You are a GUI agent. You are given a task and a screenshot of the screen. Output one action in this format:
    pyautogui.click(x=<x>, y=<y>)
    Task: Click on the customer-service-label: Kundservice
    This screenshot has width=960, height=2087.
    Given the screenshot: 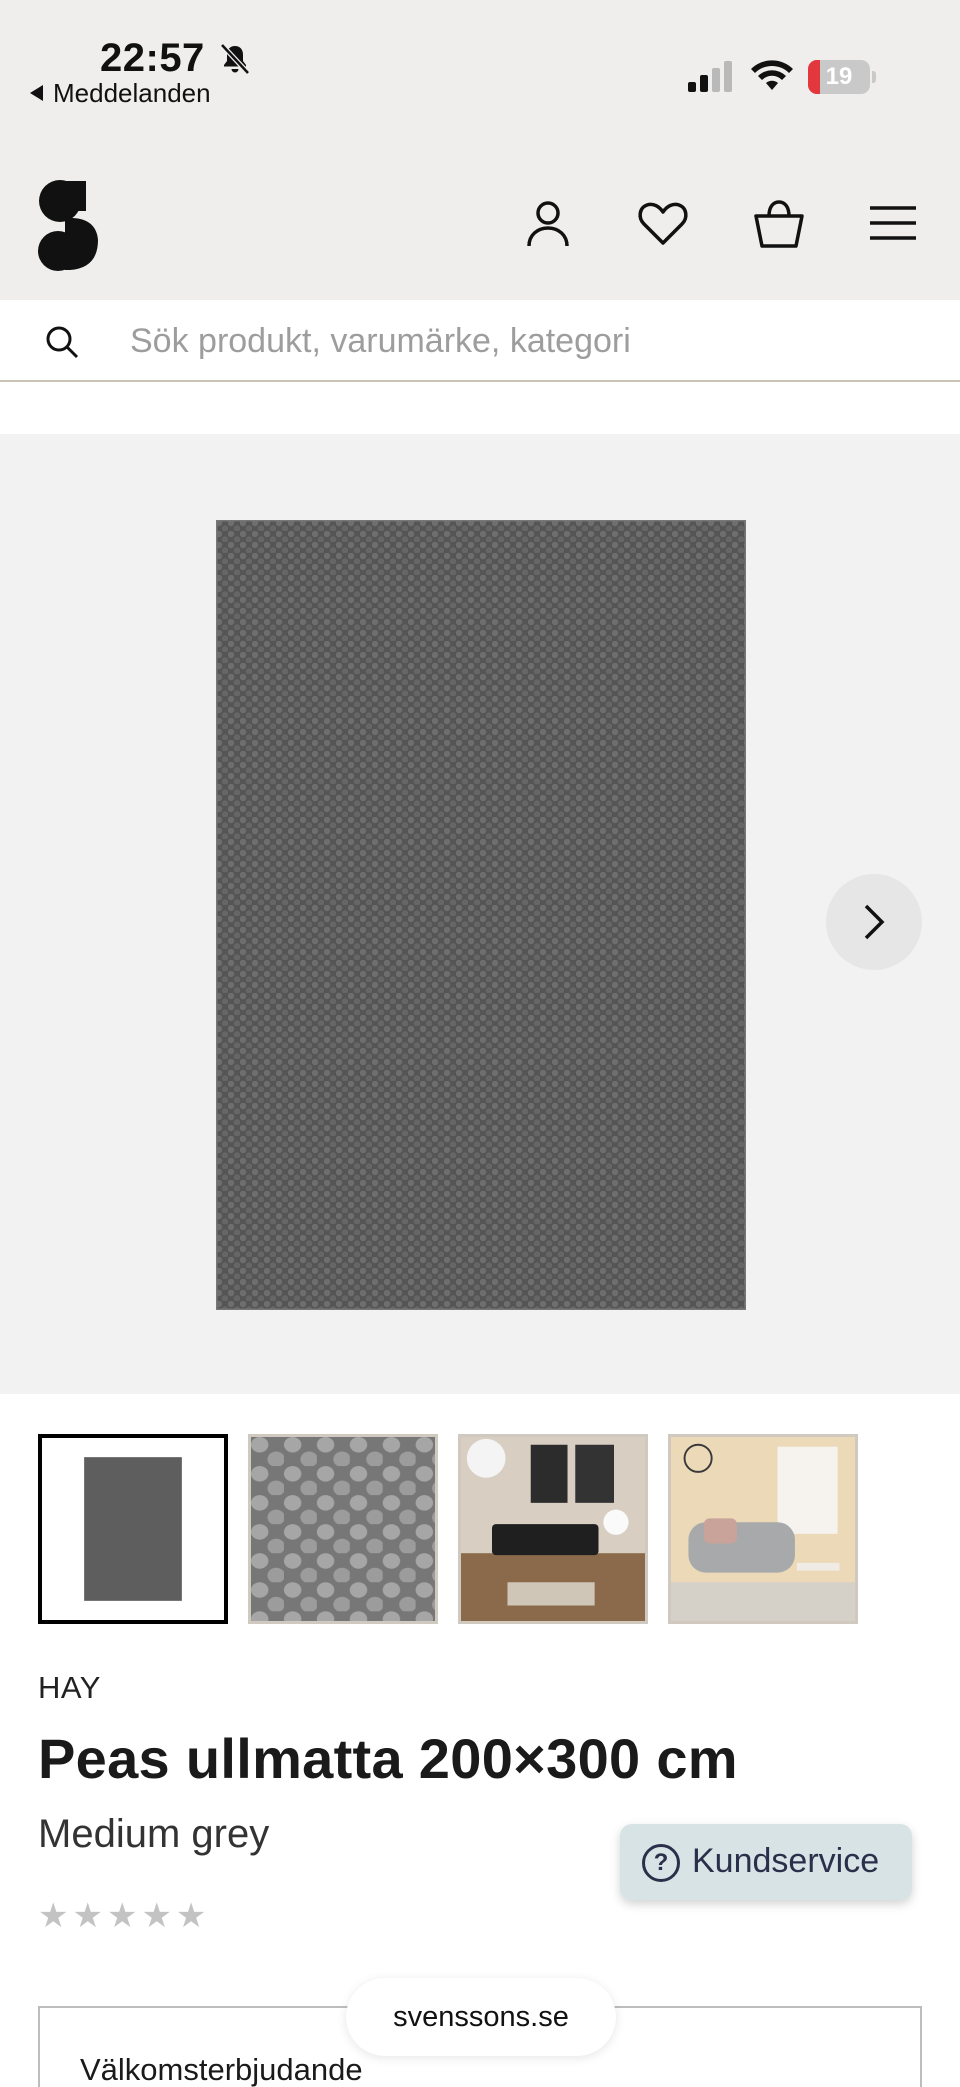 What is the action you would take?
    pyautogui.click(x=786, y=1861)
    